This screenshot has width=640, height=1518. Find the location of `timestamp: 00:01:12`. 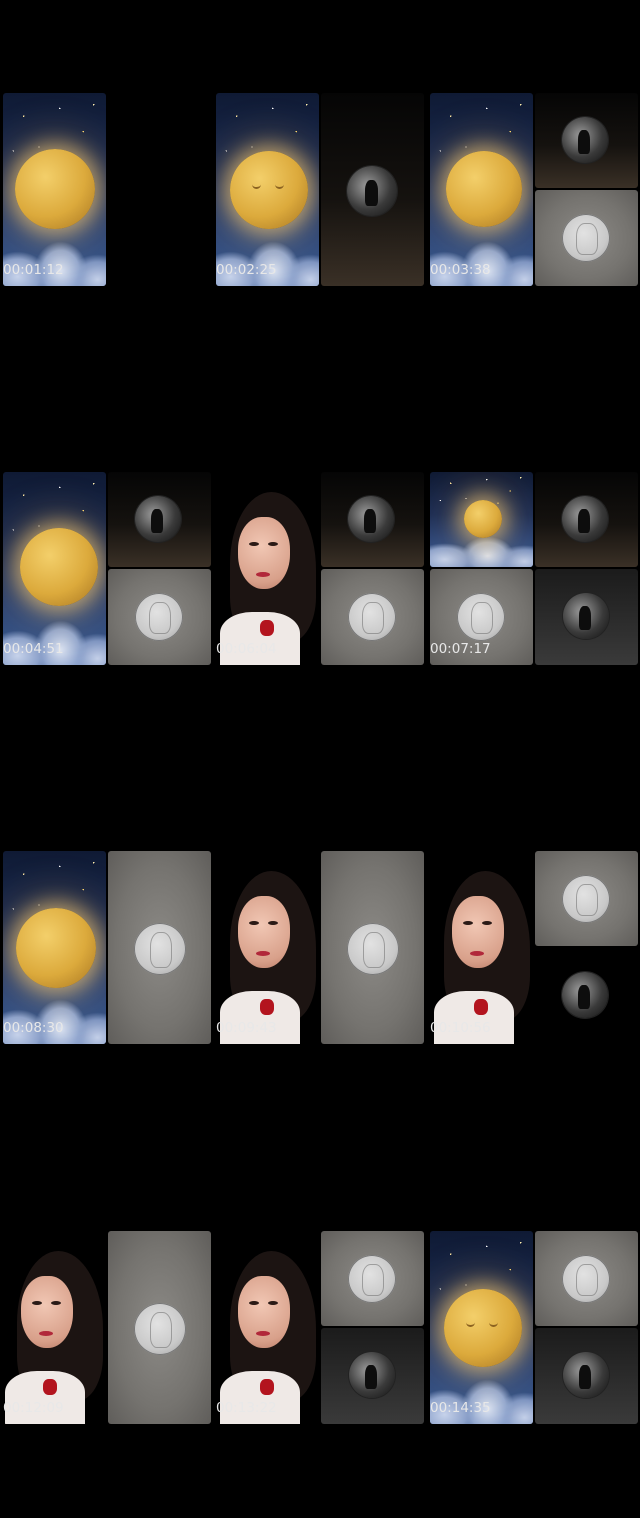

timestamp: 00:01:12 is located at coordinates (33, 270).